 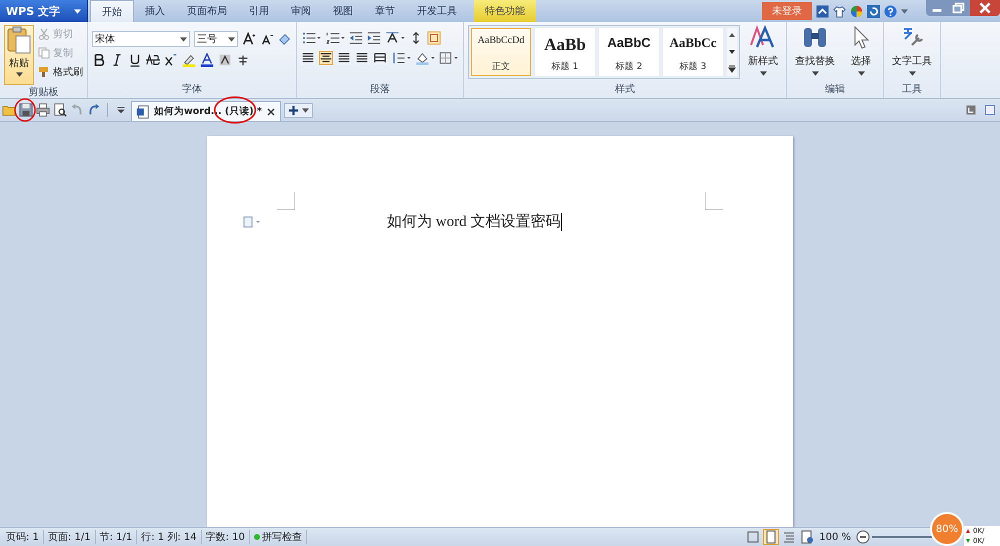 I want to click on print-preview-icon, so click(x=60, y=110).